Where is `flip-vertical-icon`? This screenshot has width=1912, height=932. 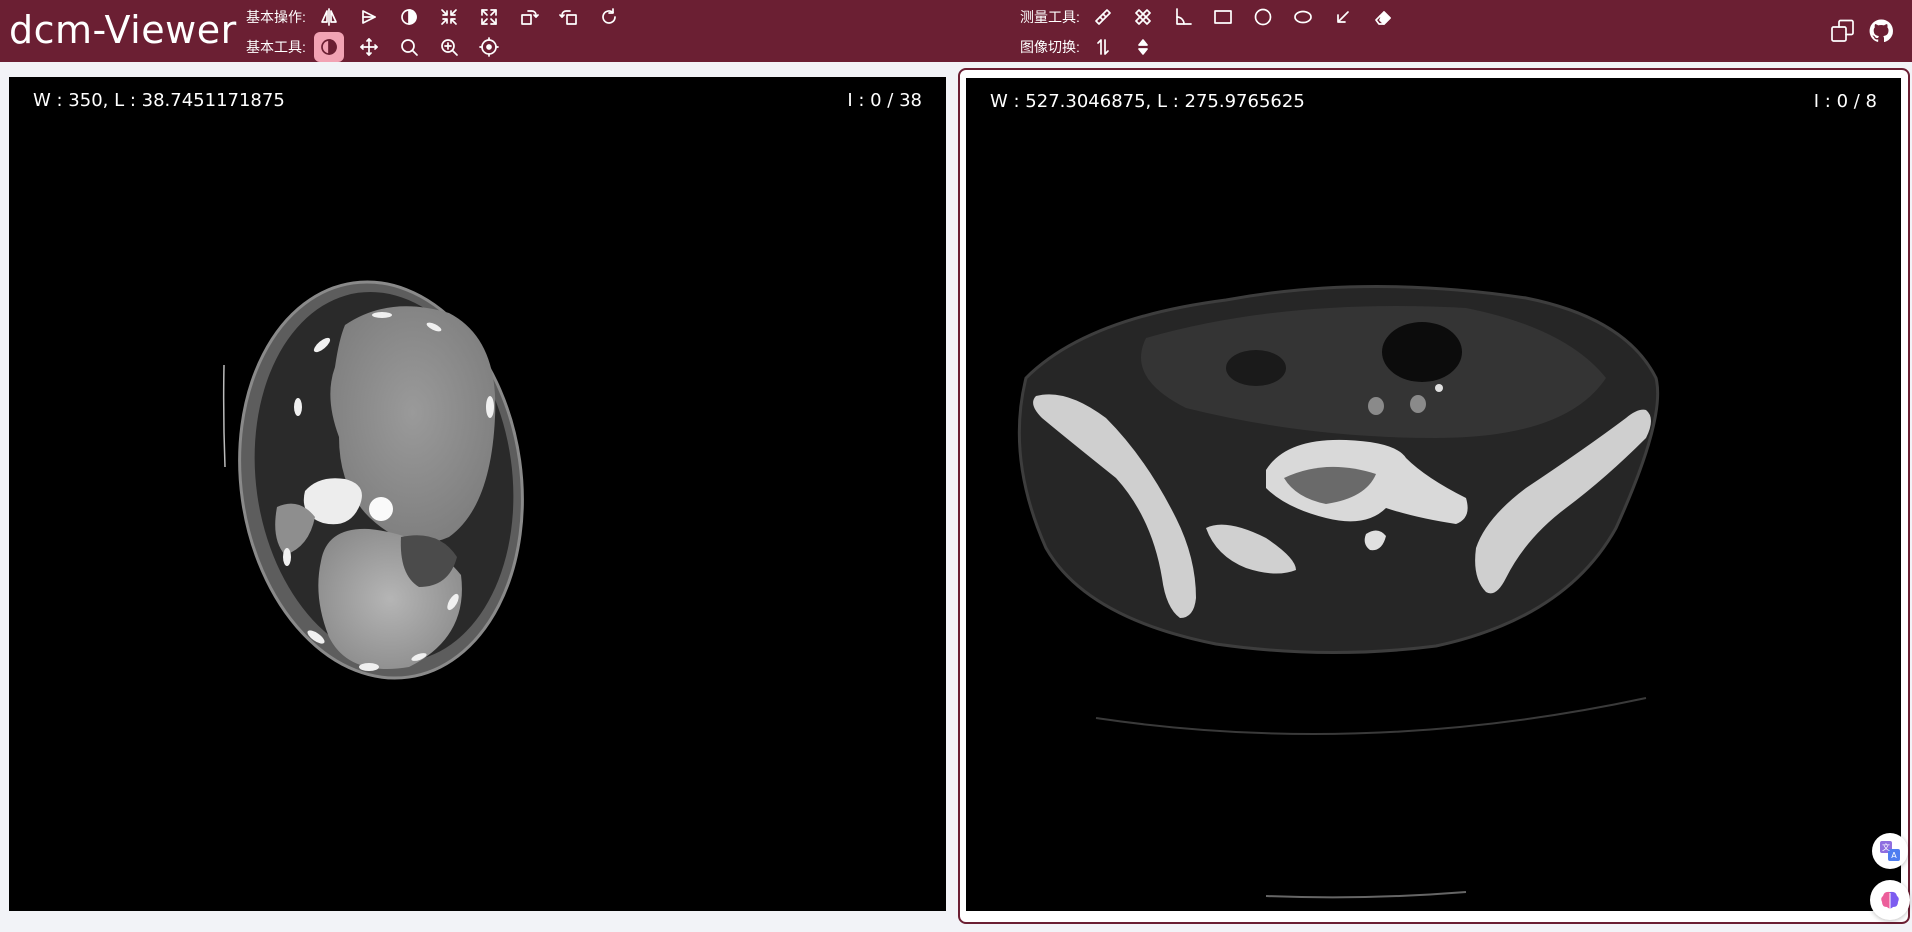 flip-vertical-icon is located at coordinates (369, 17).